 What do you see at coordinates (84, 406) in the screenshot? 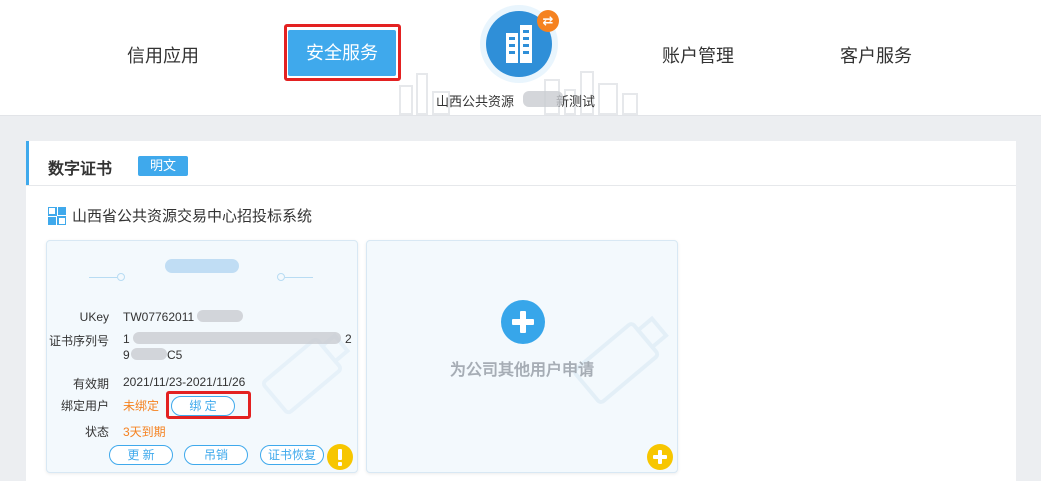
I see `bind-user-label: 绑定用户` at bounding box center [84, 406].